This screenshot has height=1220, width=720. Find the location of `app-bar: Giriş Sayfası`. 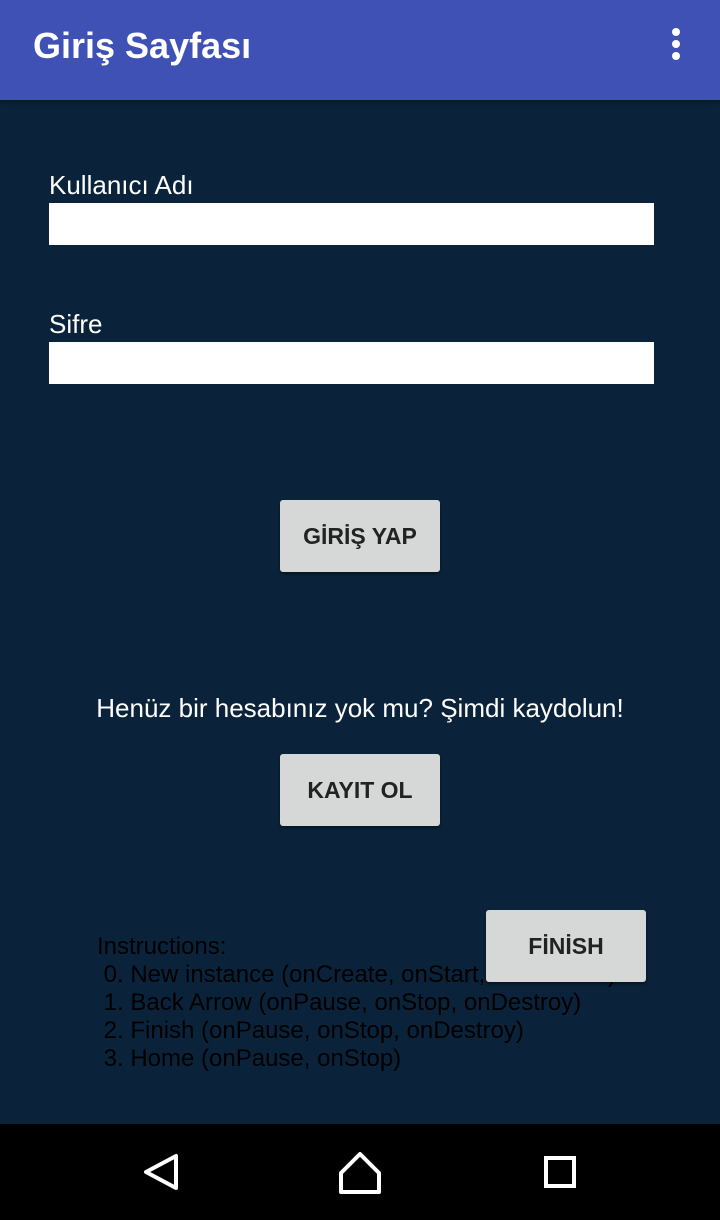

app-bar: Giriş Sayfası is located at coordinates (360, 50).